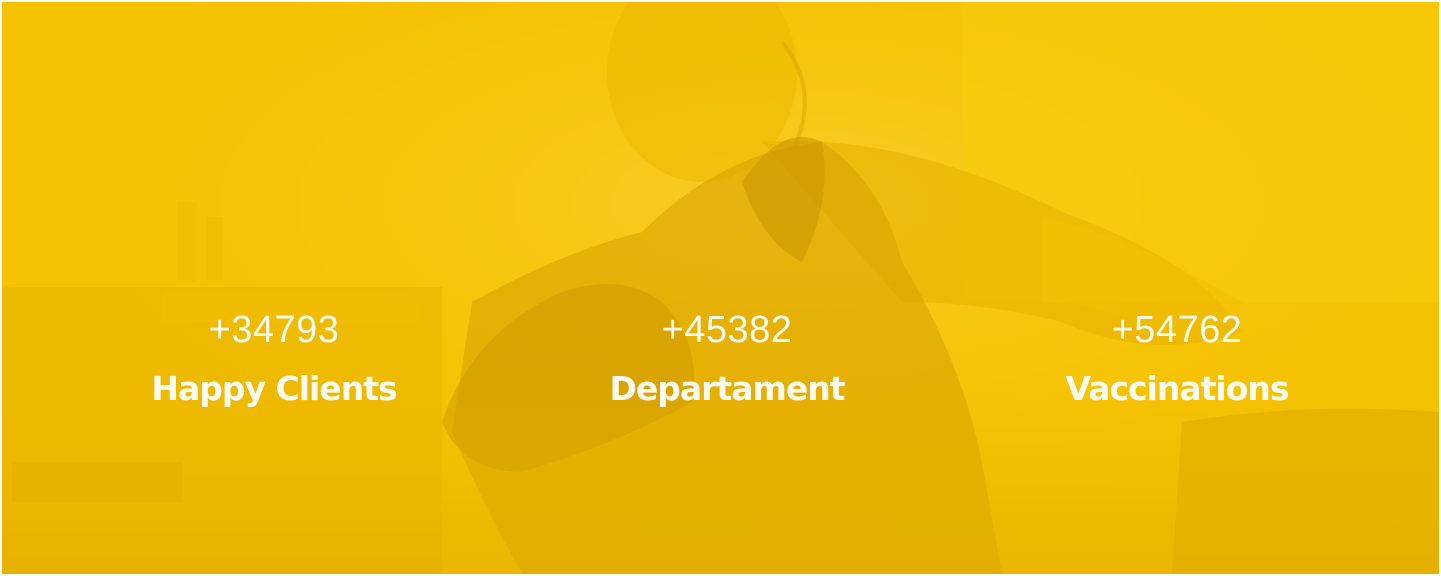 This screenshot has width=1441, height=576. I want to click on stat-happy-clients: +34793 Happy Clients, so click(274, 359).